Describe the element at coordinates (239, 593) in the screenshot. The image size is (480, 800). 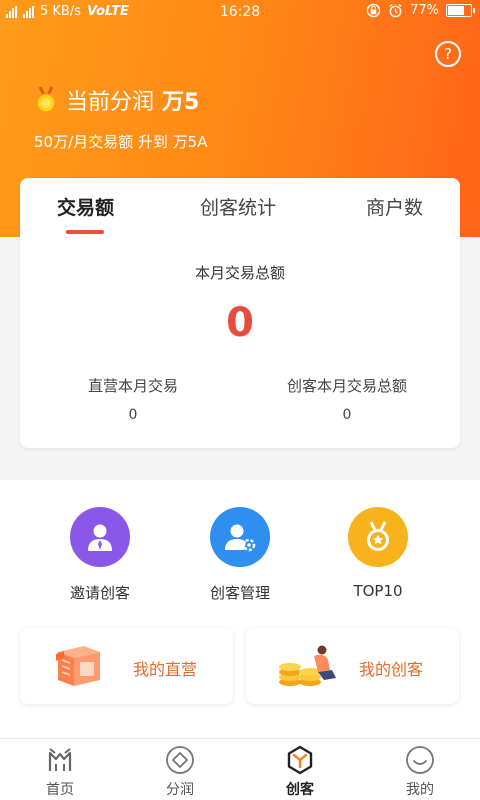
I see `entry-label: 创客管理` at that location.